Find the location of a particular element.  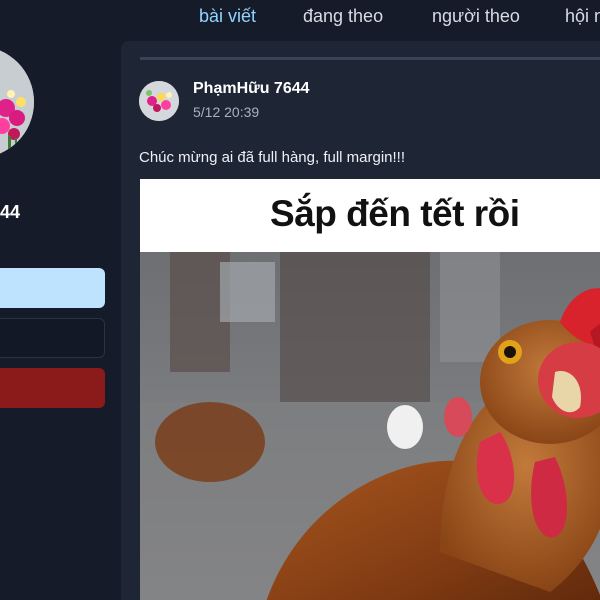

post-author-avatar is located at coordinates (159, 101).